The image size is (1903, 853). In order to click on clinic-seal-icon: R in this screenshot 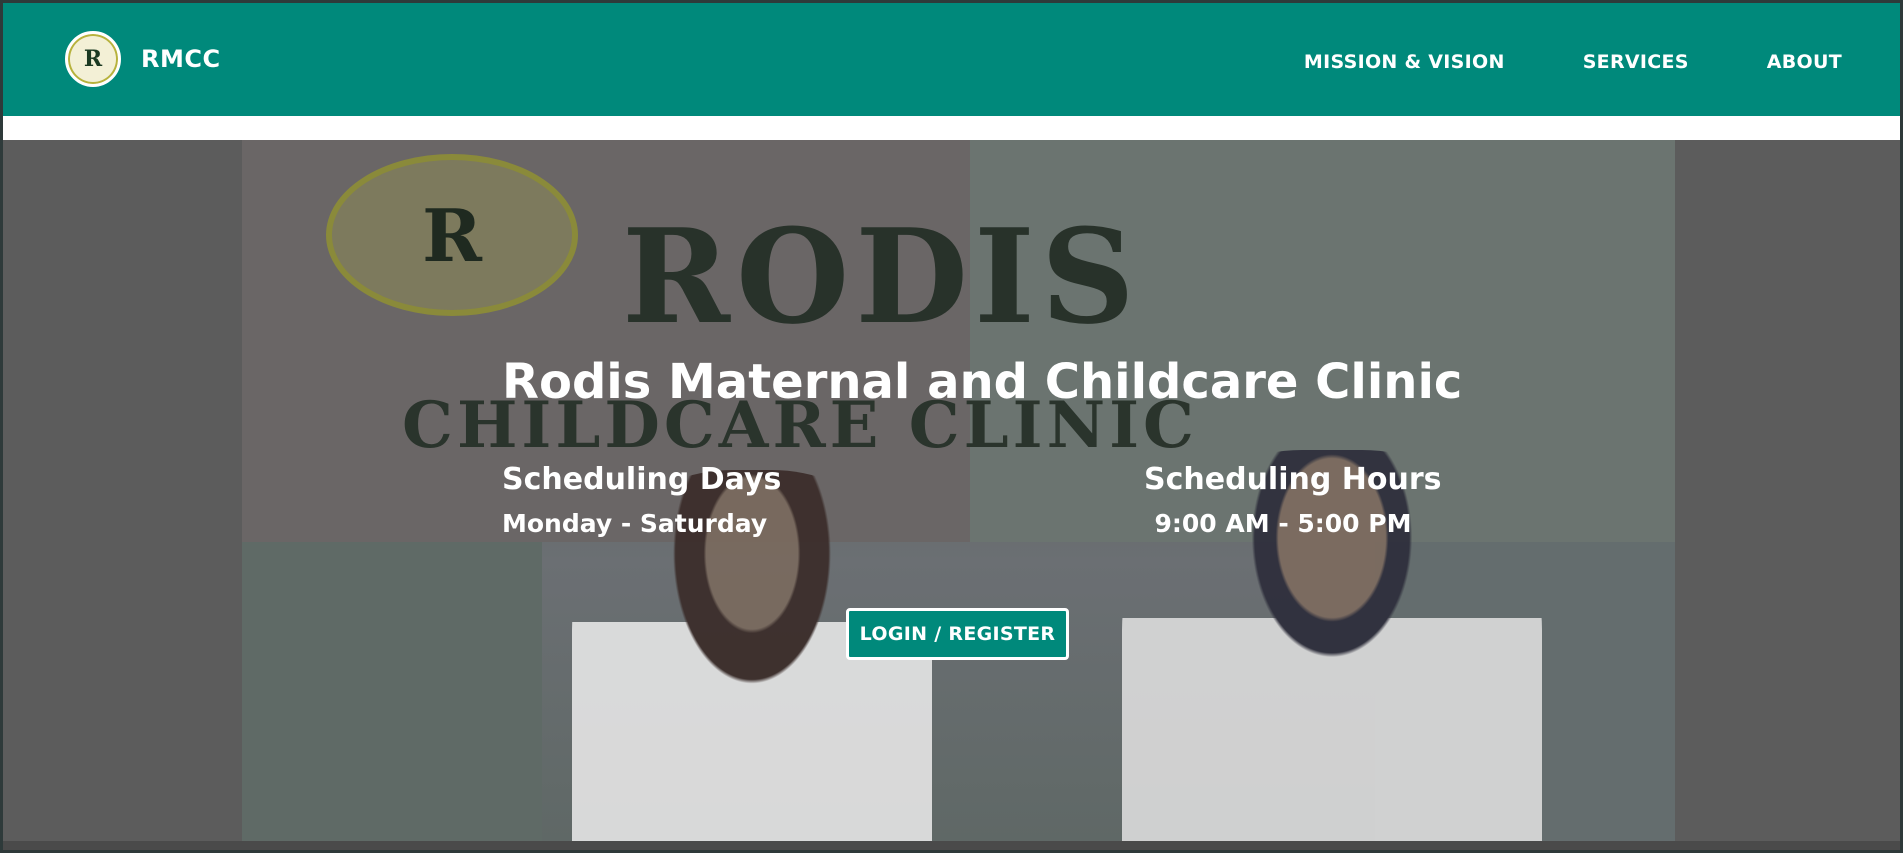, I will do `click(452, 235)`.